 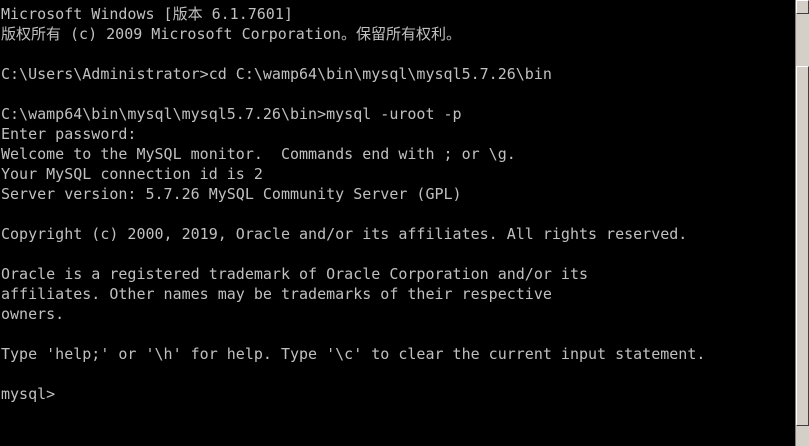 I want to click on console-line: owners., so click(x=33, y=314).